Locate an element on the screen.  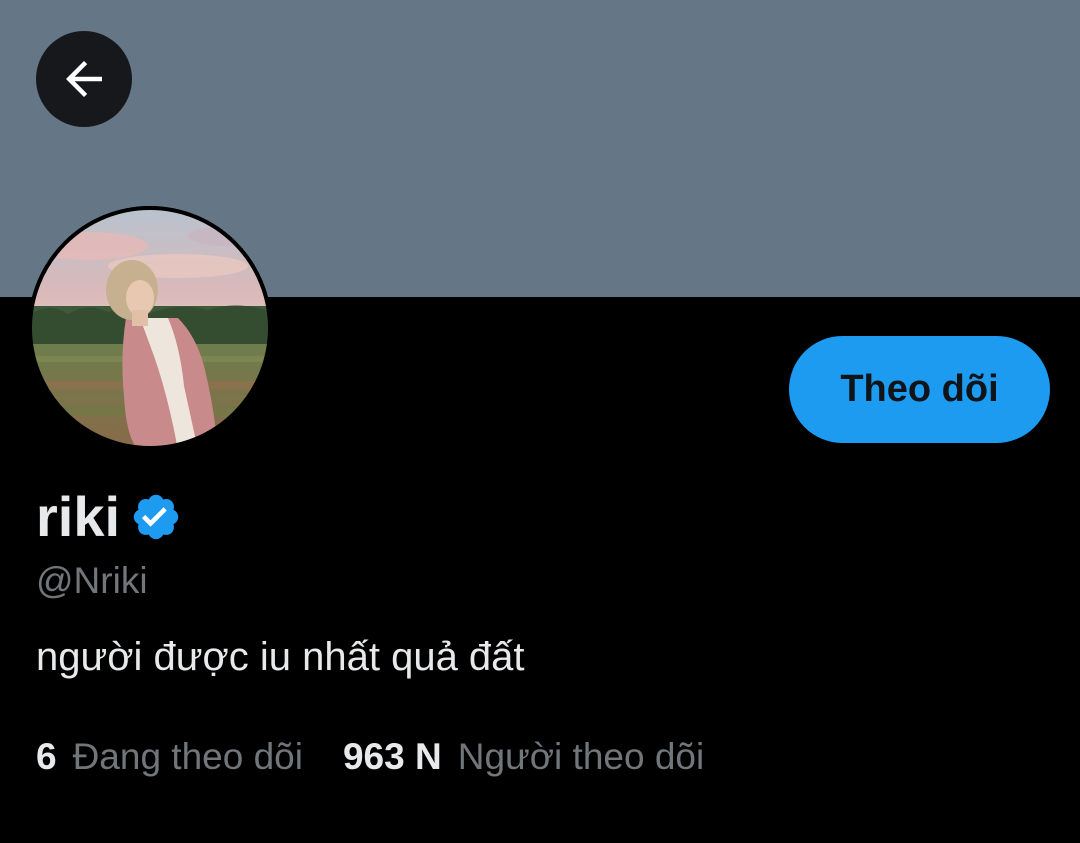
avatar is located at coordinates (150, 328).